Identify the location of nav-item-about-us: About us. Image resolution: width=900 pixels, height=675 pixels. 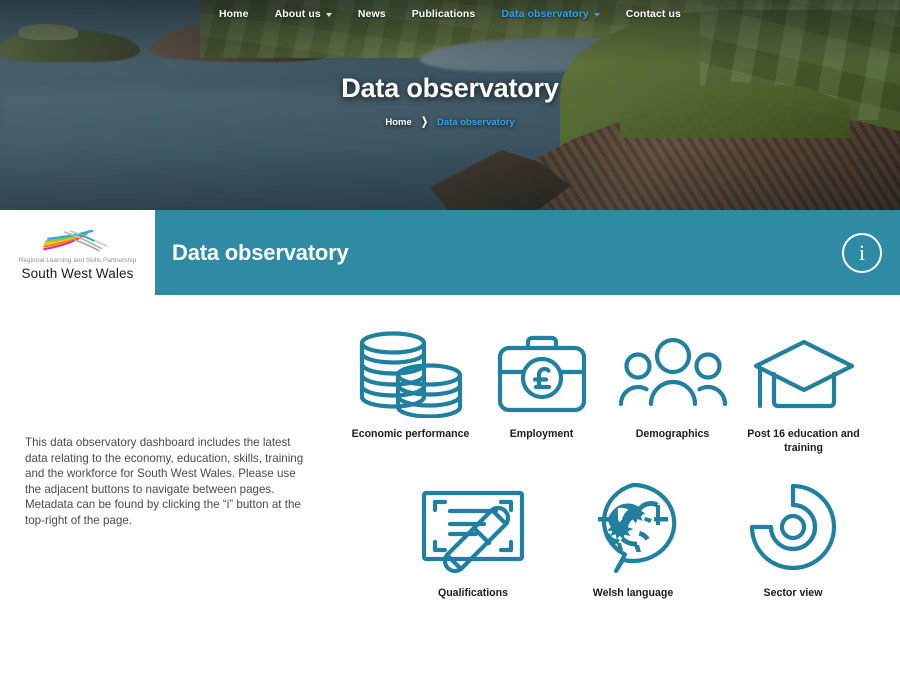
(303, 14).